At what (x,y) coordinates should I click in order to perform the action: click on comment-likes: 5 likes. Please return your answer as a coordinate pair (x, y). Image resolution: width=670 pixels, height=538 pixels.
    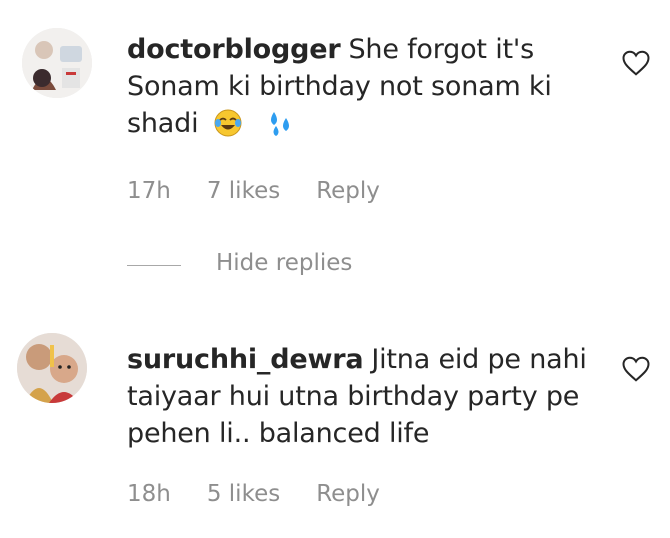
    Looking at the image, I should click on (243, 494).